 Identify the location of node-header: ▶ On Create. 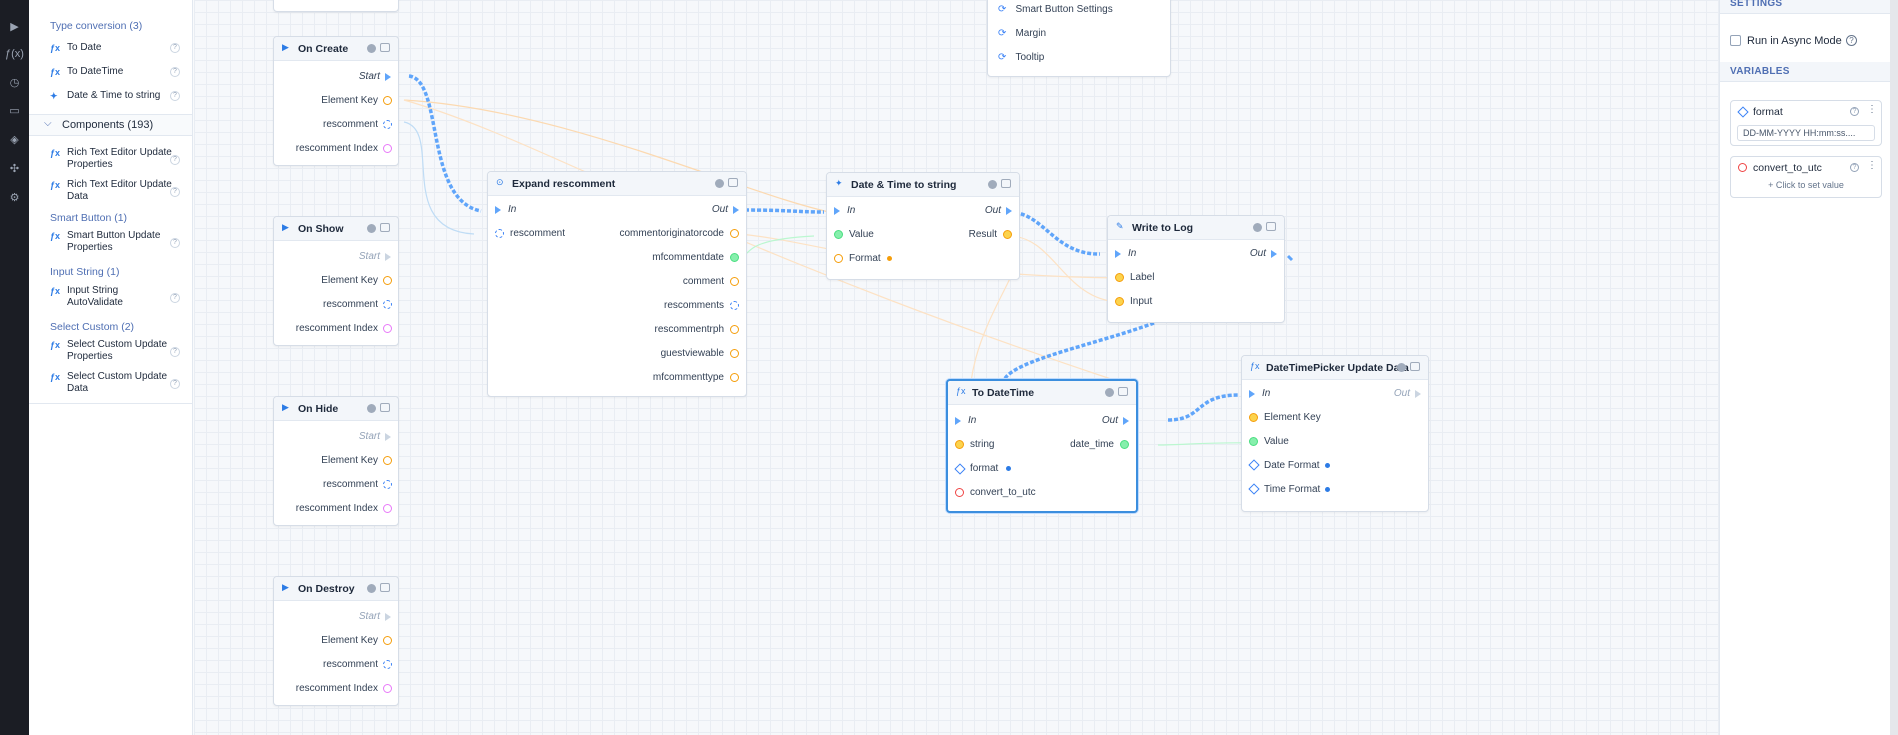
(336, 49).